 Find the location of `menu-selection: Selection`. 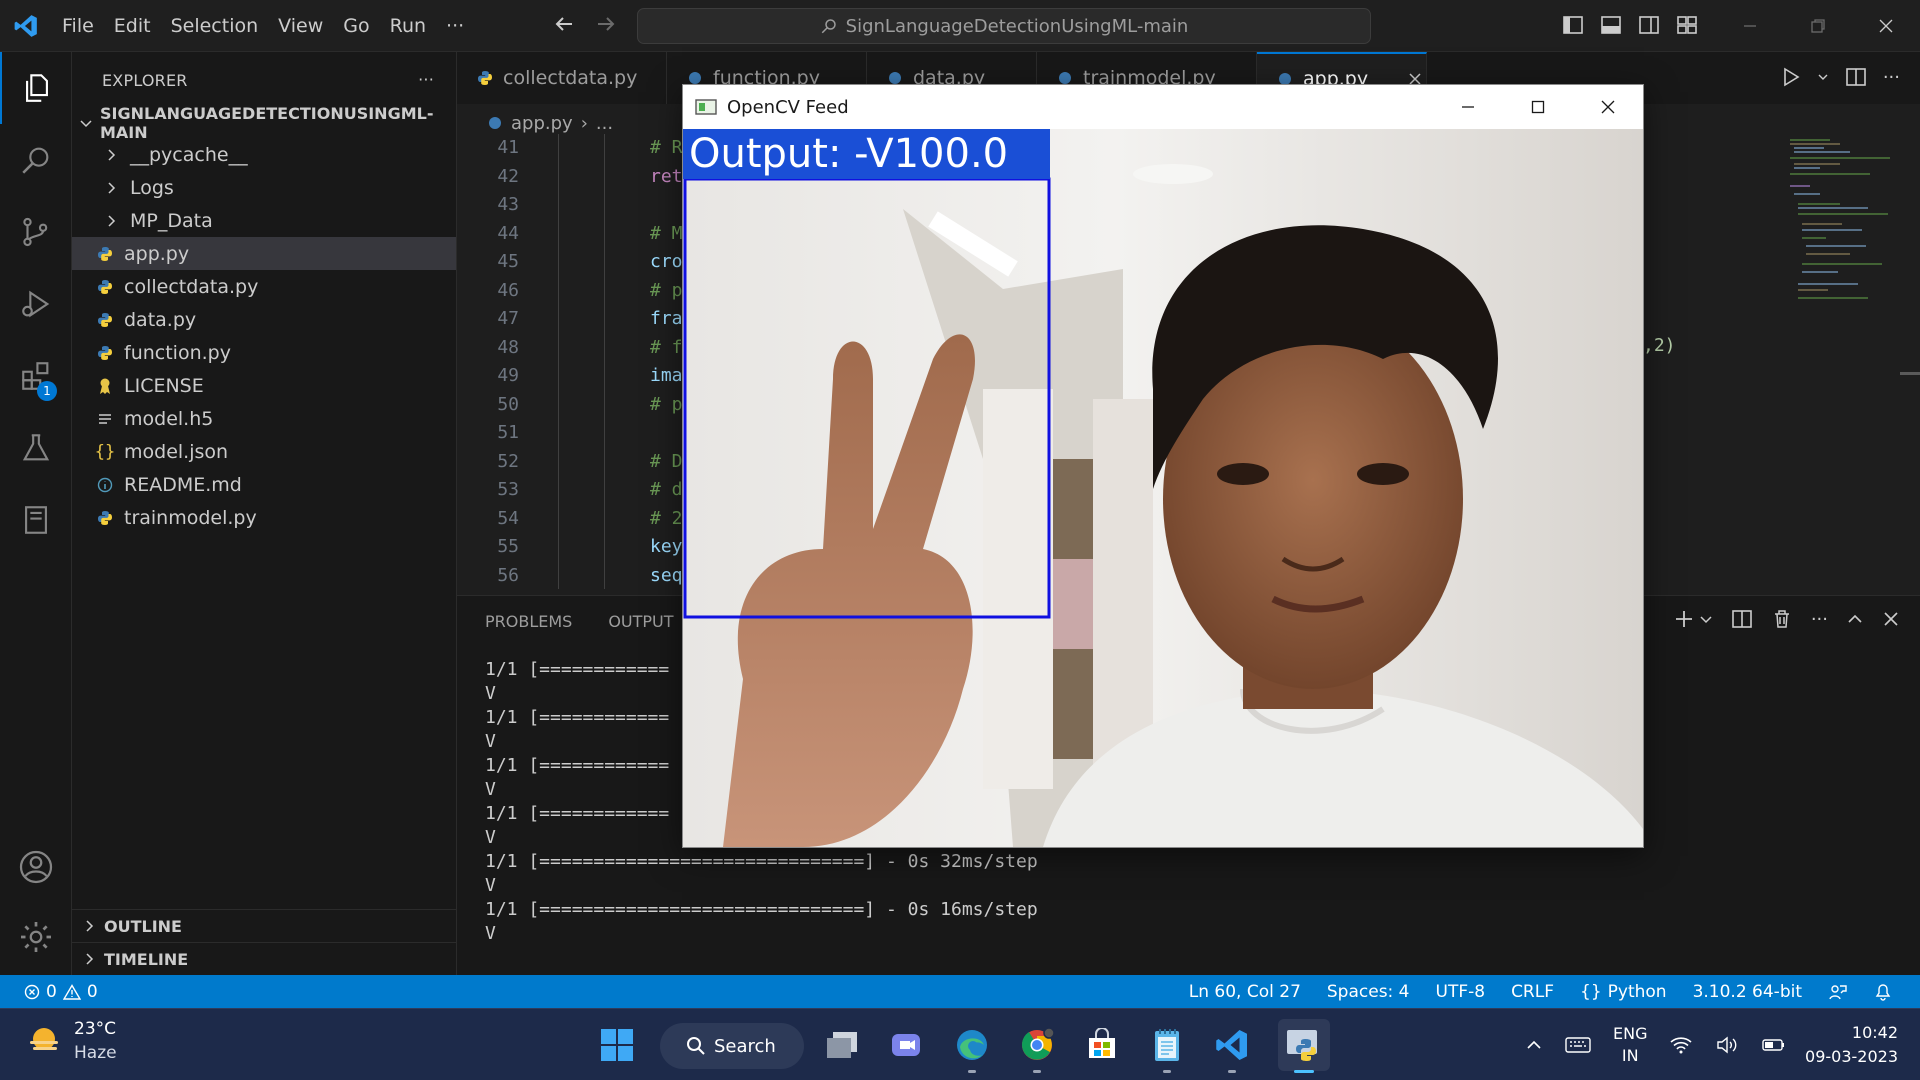

menu-selection: Selection is located at coordinates (215, 26).